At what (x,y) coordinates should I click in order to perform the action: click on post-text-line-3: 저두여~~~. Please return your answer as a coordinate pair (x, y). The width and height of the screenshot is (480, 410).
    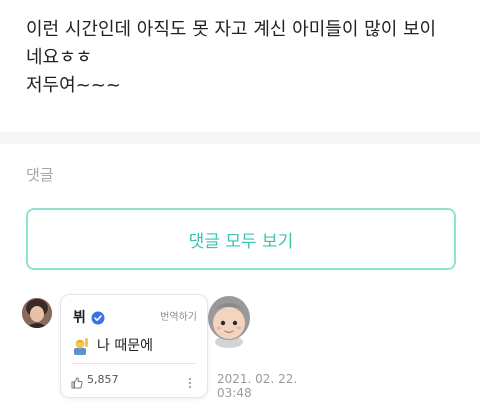
    Looking at the image, I should click on (73, 85).